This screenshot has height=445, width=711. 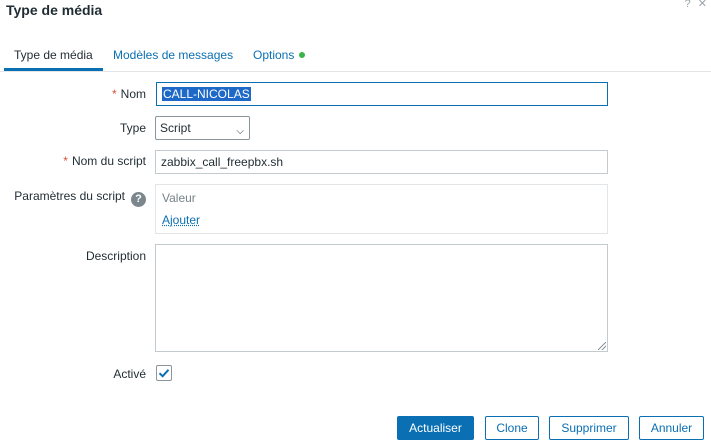 I want to click on type-label: Type, so click(x=132, y=128).